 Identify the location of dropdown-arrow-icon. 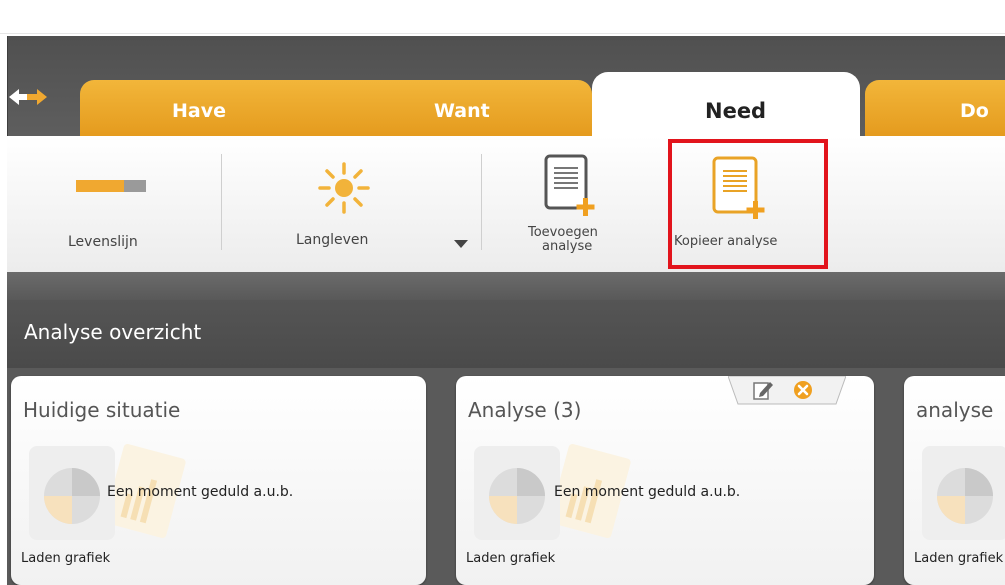
(461, 244).